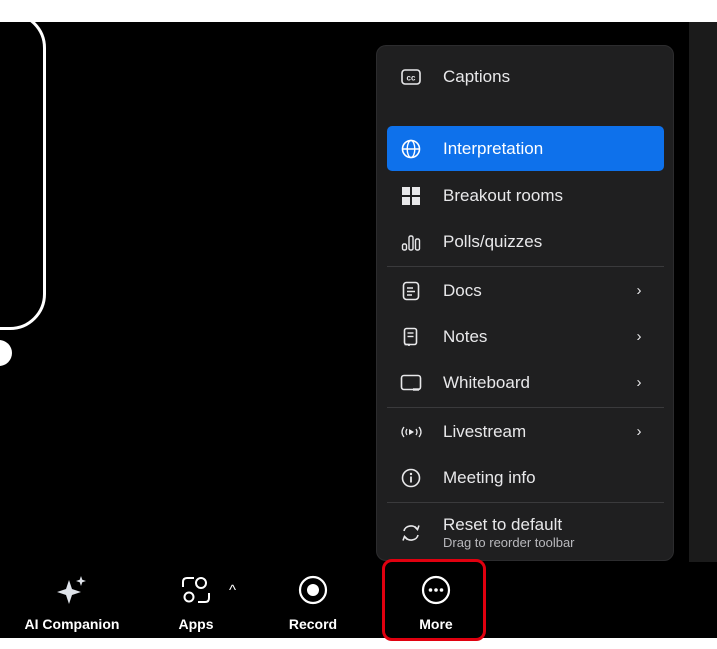 This screenshot has height=649, width=717. What do you see at coordinates (525, 76) in the screenshot?
I see `menu-item-captions: cc Captions` at bounding box center [525, 76].